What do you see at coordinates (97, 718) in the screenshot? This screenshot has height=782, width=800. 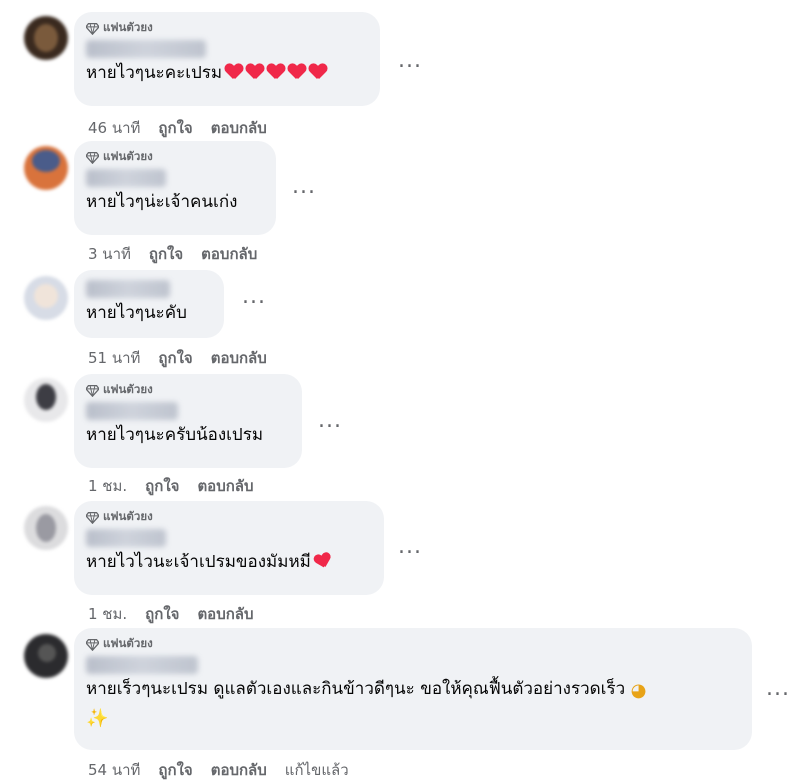 I see `sparkles-emoji: ✨` at bounding box center [97, 718].